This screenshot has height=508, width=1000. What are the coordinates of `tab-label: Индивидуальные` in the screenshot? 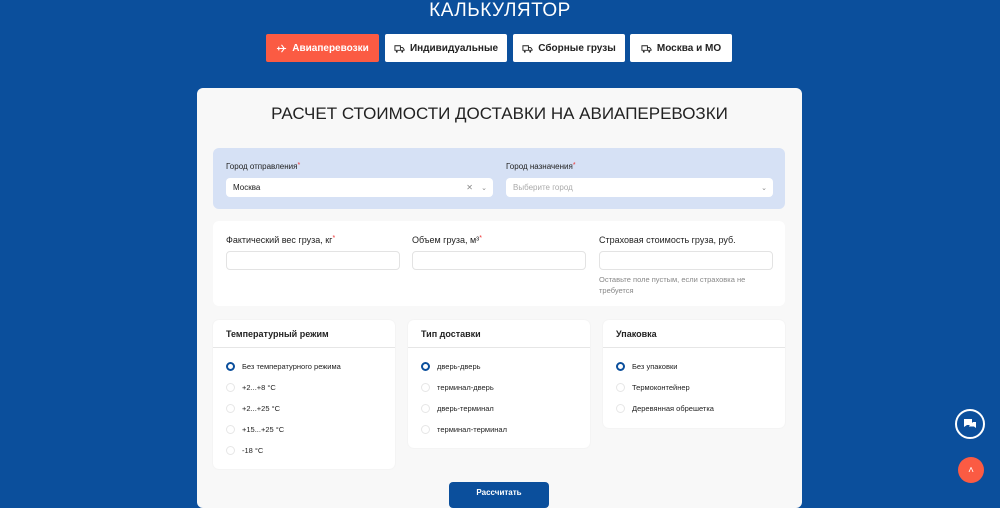 It's located at (454, 48).